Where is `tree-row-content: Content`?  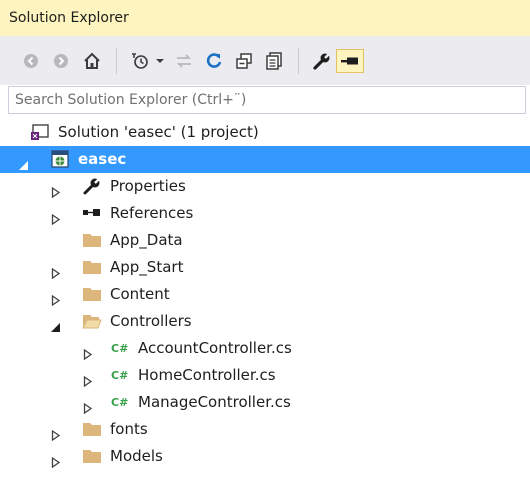
tree-row-content: Content is located at coordinates (265, 294).